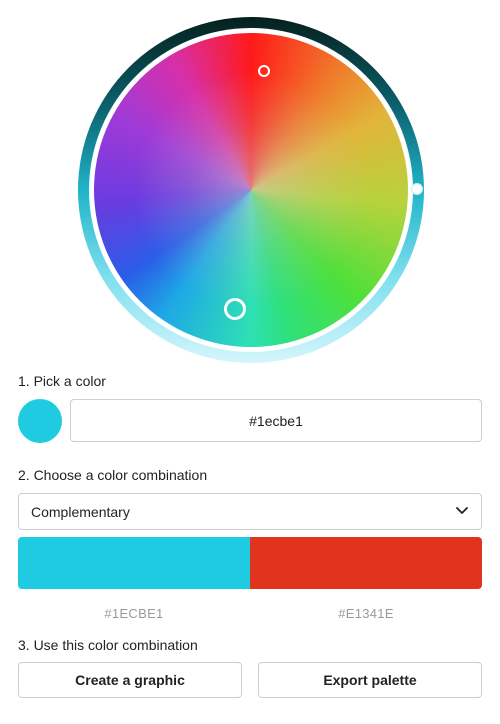  What do you see at coordinates (417, 189) in the screenshot?
I see `lightness-handle` at bounding box center [417, 189].